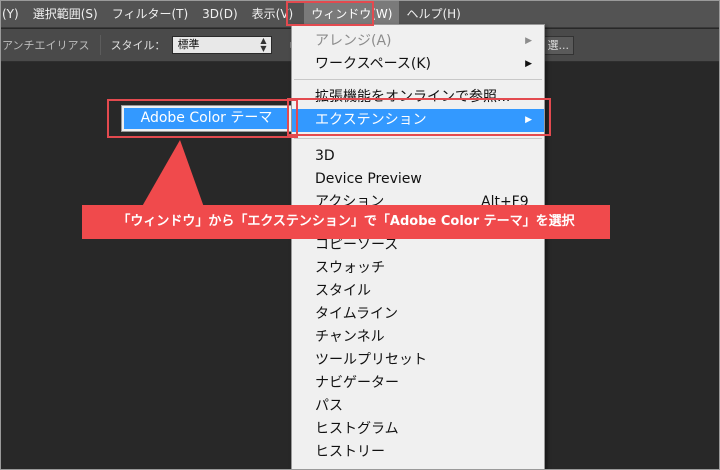 The height and width of the screenshot is (470, 720). I want to click on instruction-callout: 「ウィンドウ」から「エクステンション」で「Adobe Color テーマ」を選択, so click(346, 222).